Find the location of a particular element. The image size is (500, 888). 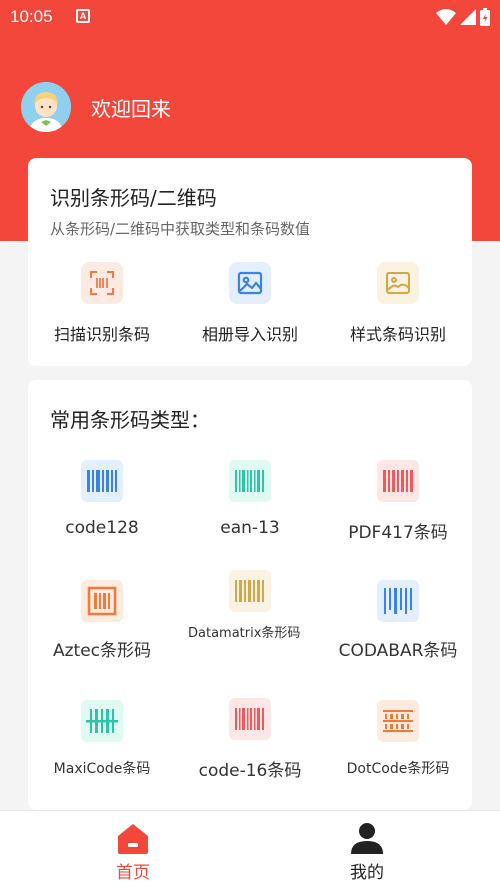

style-barcode-label: 样式条码识别 is located at coordinates (397, 334).